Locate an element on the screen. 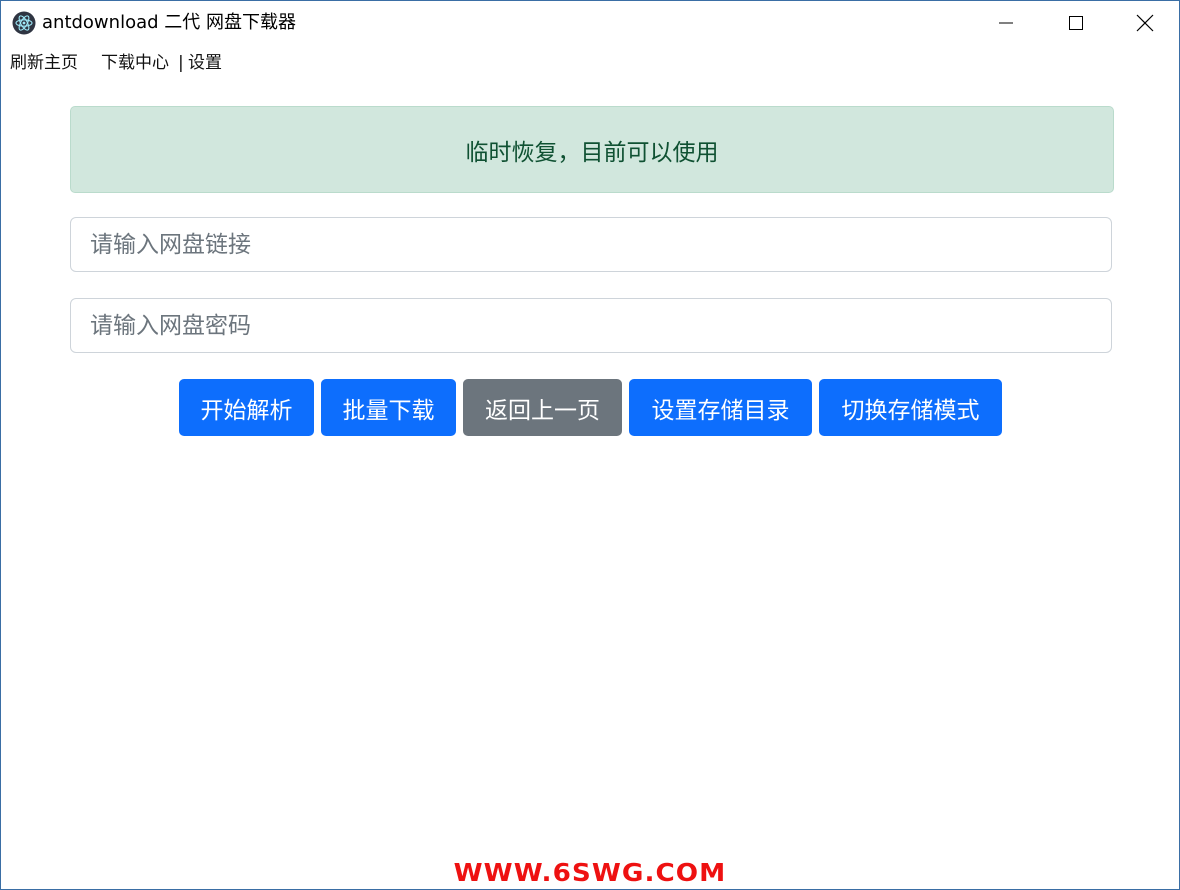 This screenshot has width=1180, height=890. menu-bar: 刷新主页 下载中心 | 设置 is located at coordinates (590, 63).